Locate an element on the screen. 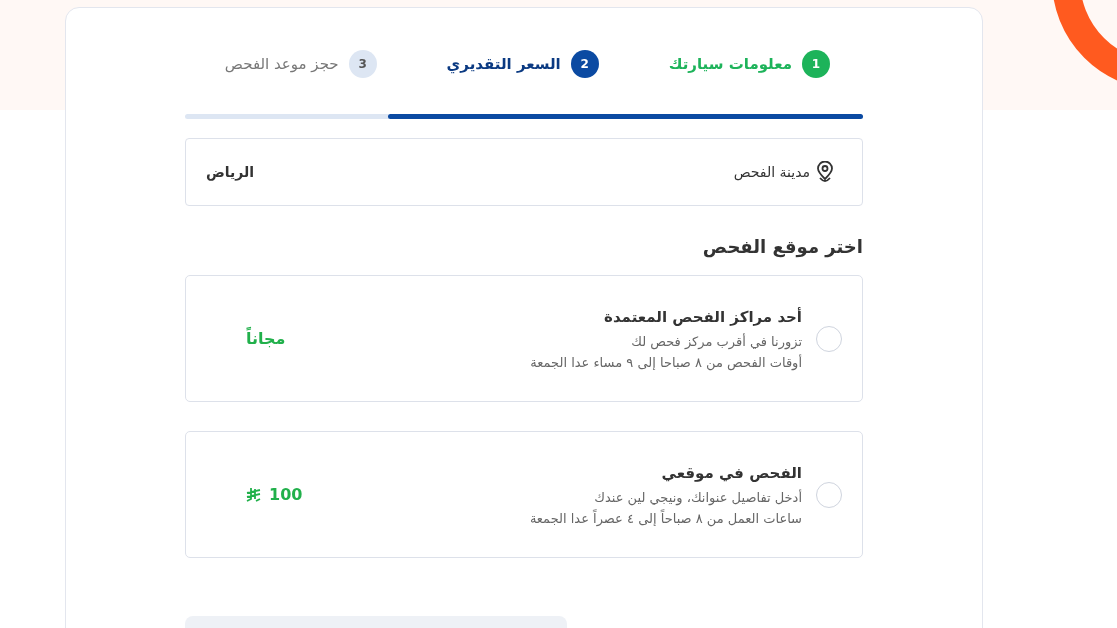  step-label: حجز موعد الفحص is located at coordinates (281, 64).